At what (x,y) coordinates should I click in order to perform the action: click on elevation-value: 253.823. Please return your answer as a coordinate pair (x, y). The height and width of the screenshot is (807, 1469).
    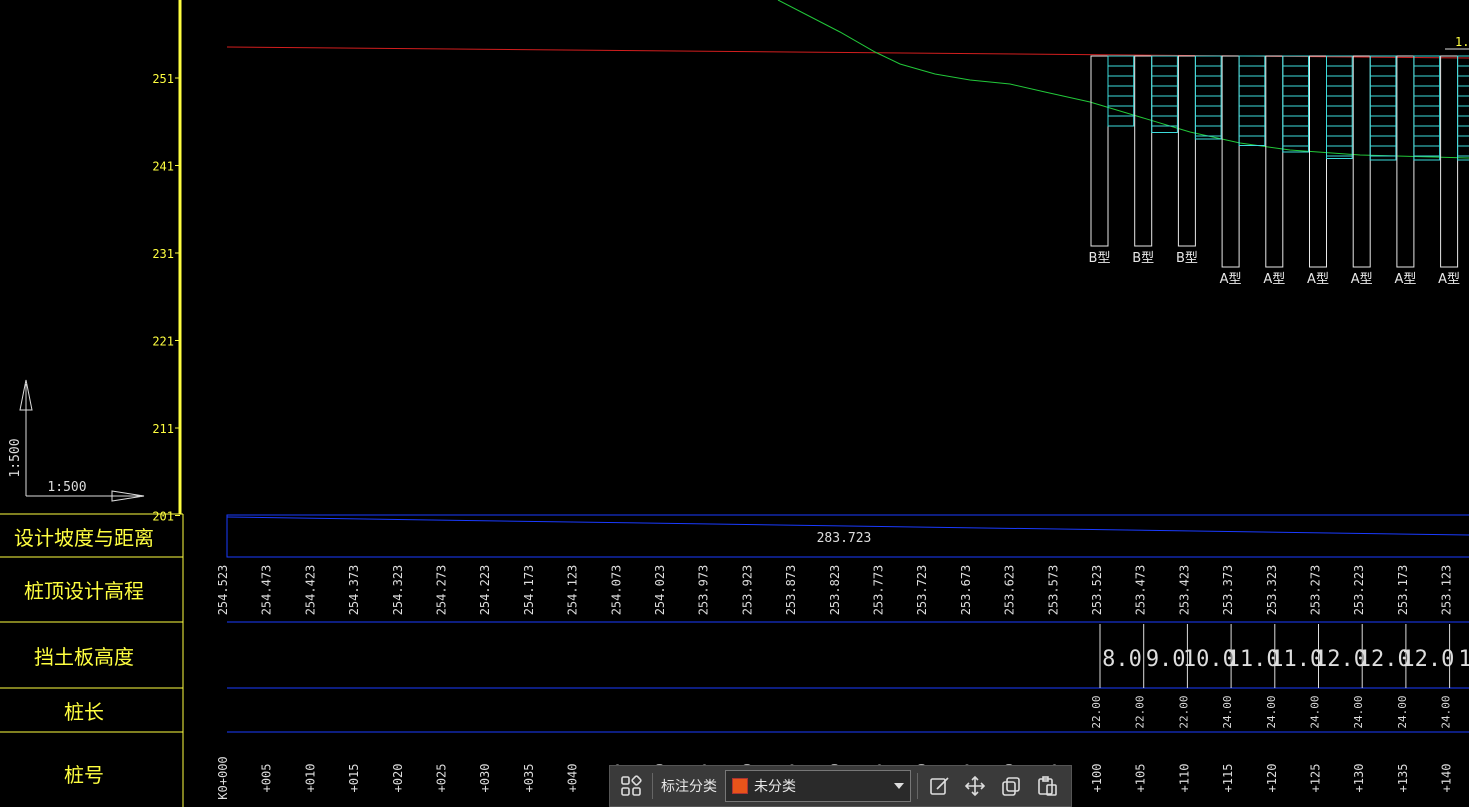
    Looking at the image, I should click on (835, 590).